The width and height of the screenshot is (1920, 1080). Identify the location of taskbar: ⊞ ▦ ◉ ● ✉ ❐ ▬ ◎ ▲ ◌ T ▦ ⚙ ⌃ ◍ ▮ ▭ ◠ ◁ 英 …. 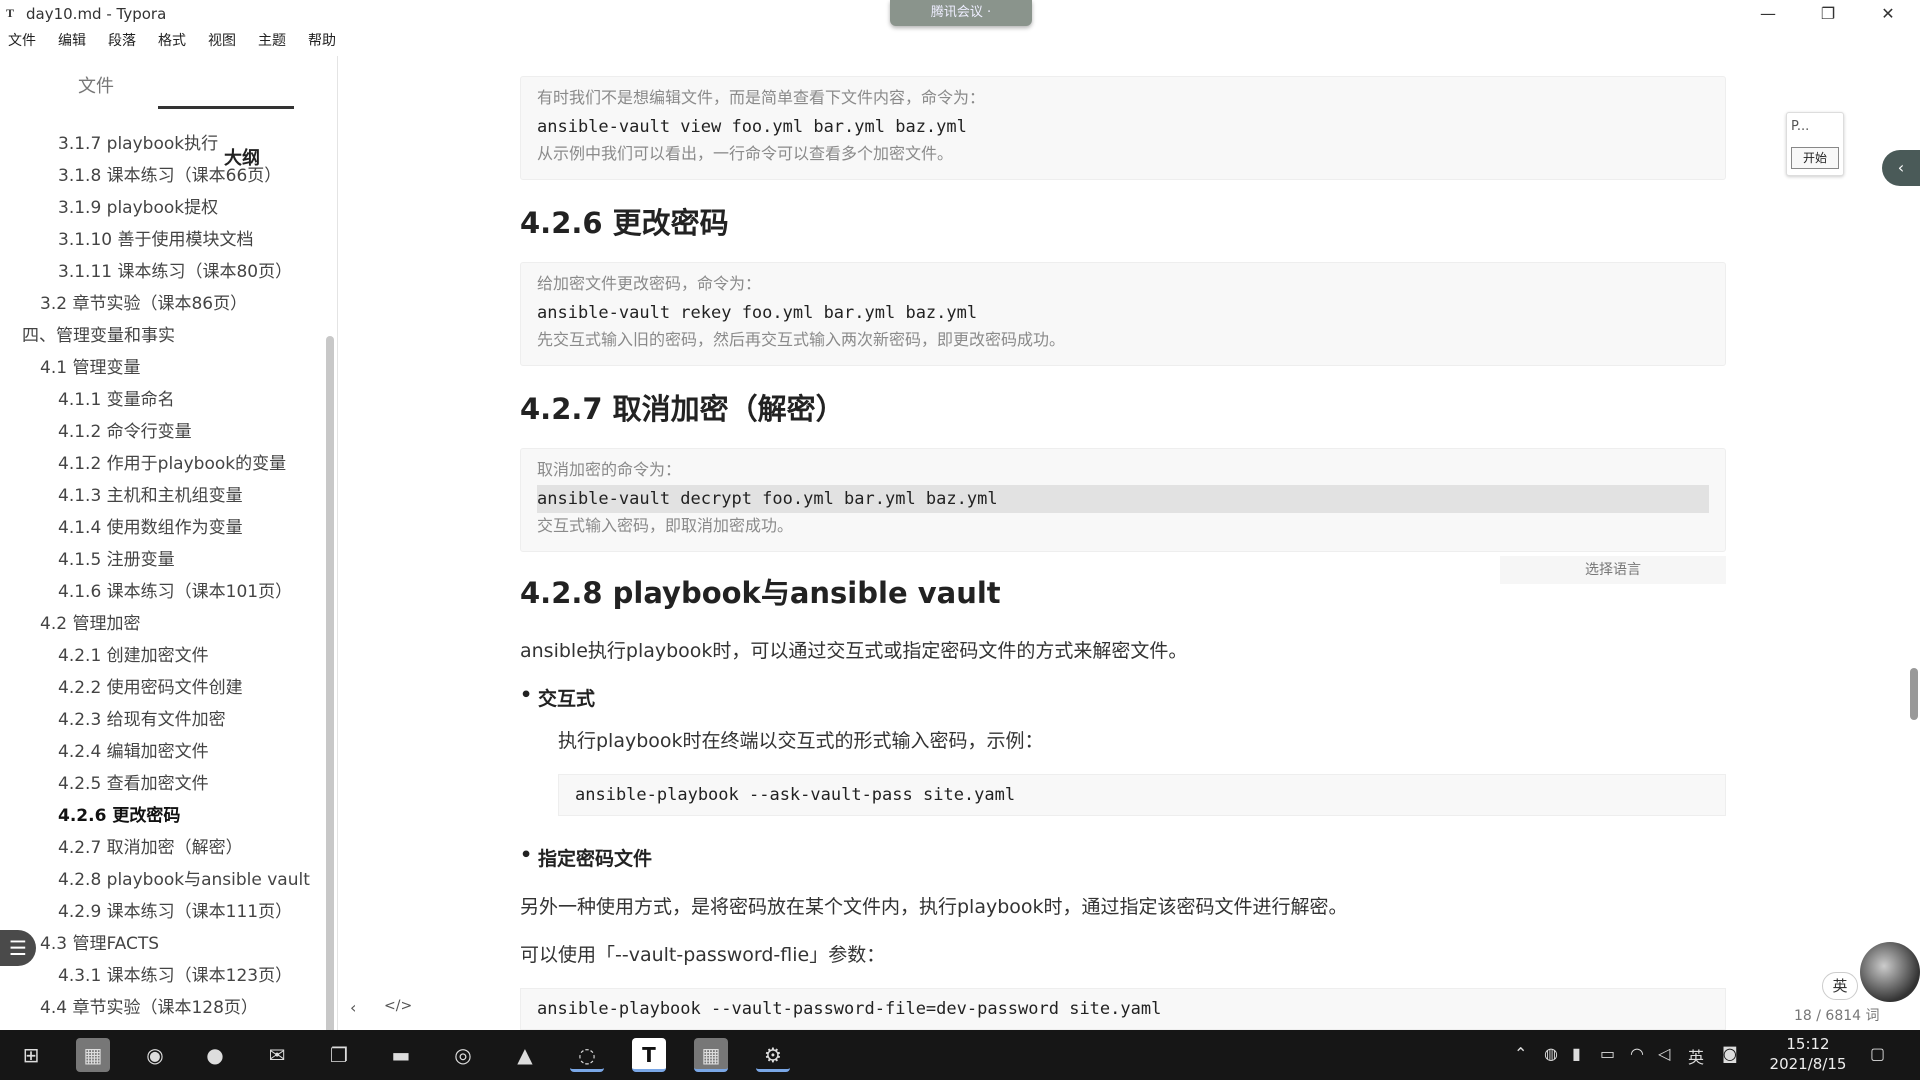
(960, 1055).